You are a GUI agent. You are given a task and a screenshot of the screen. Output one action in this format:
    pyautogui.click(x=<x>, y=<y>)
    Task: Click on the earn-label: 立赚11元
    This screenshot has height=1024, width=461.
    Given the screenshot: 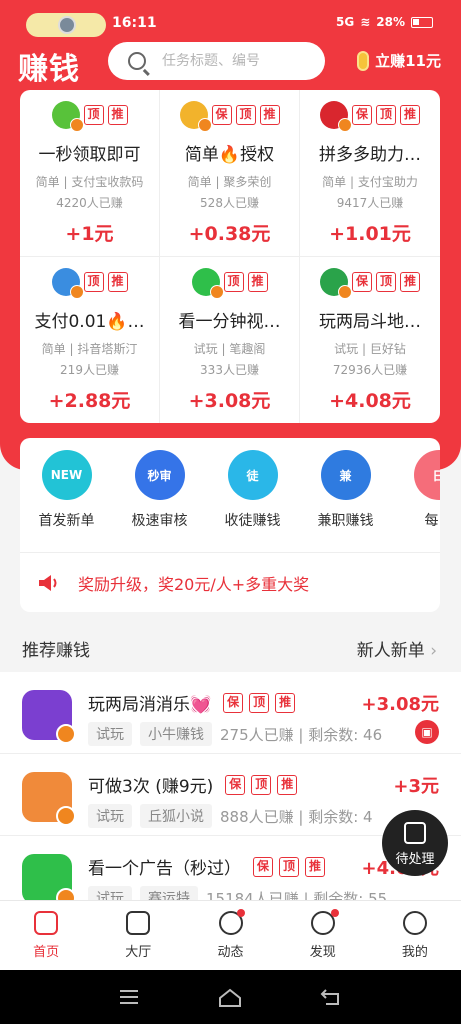 What is the action you would take?
    pyautogui.click(x=408, y=61)
    